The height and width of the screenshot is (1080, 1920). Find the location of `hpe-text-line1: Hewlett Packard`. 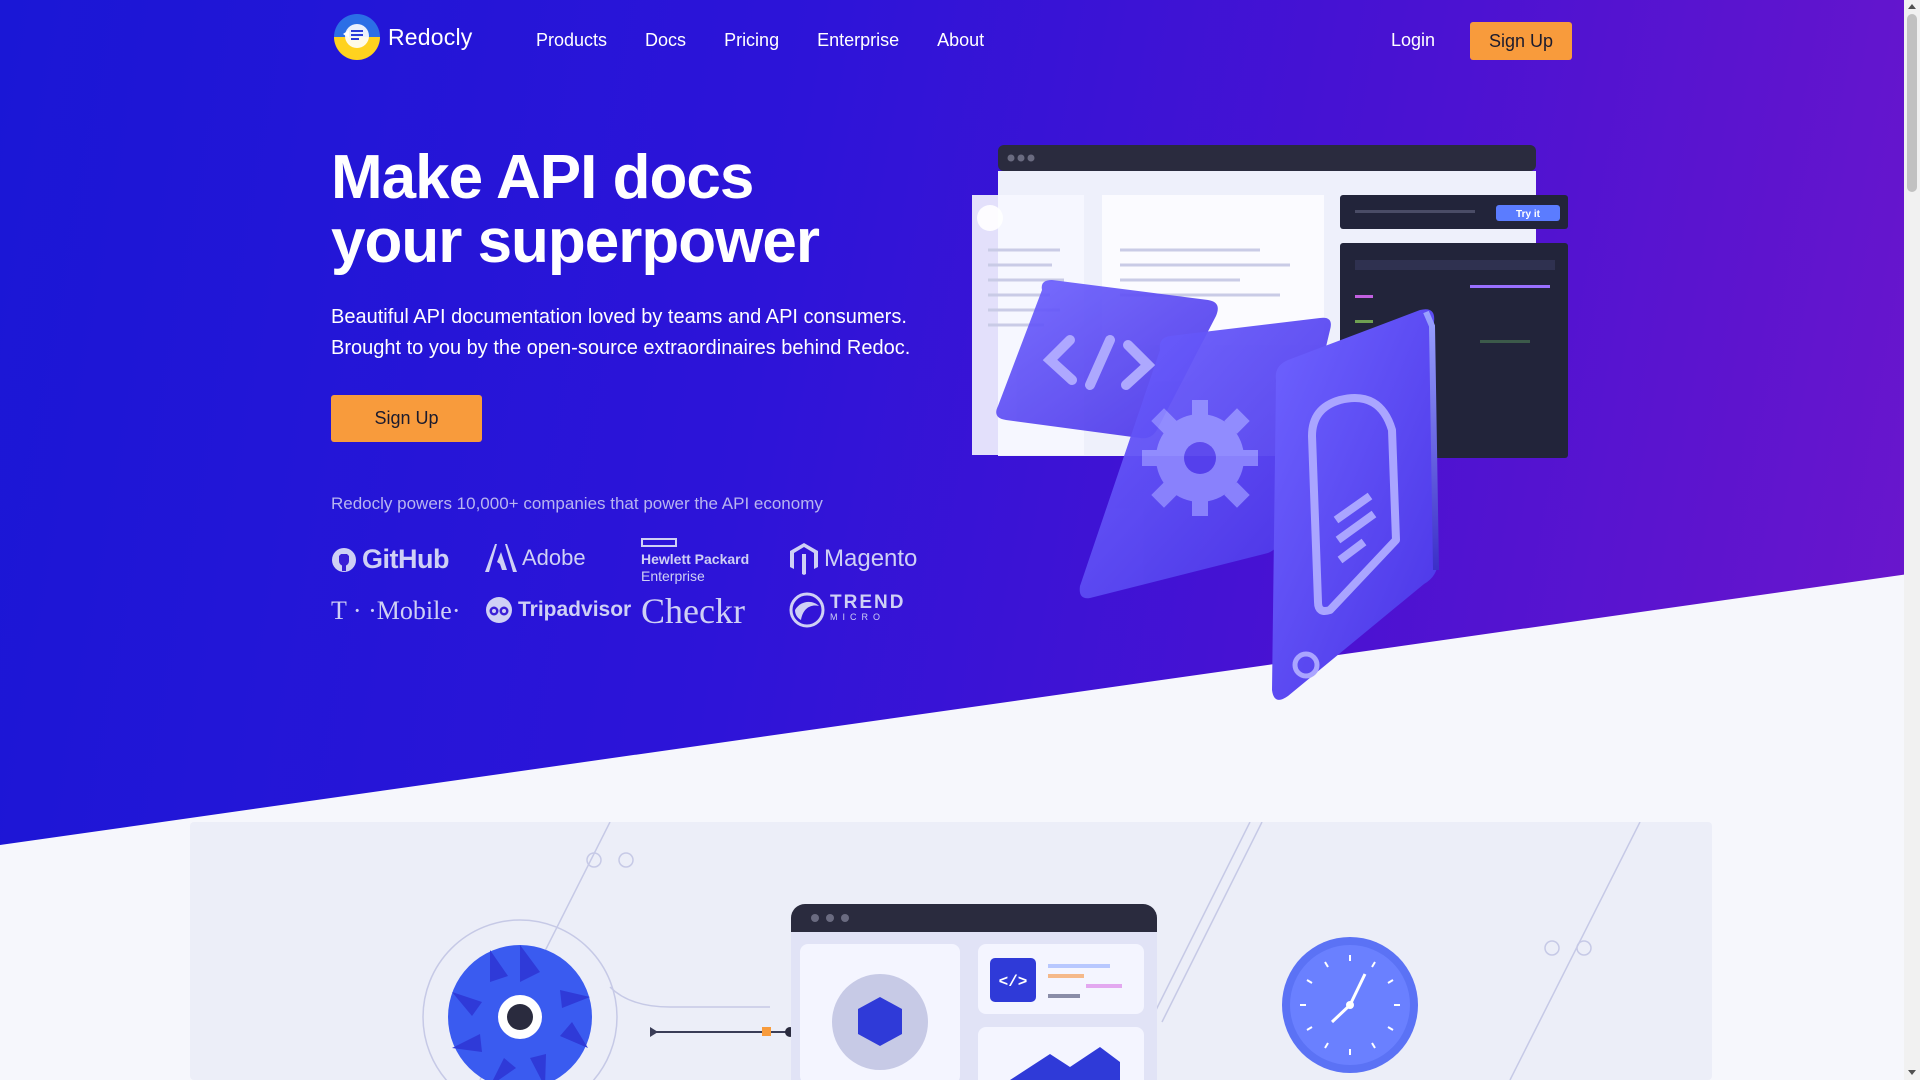

hpe-text-line1: Hewlett Packard is located at coordinates (695, 559).